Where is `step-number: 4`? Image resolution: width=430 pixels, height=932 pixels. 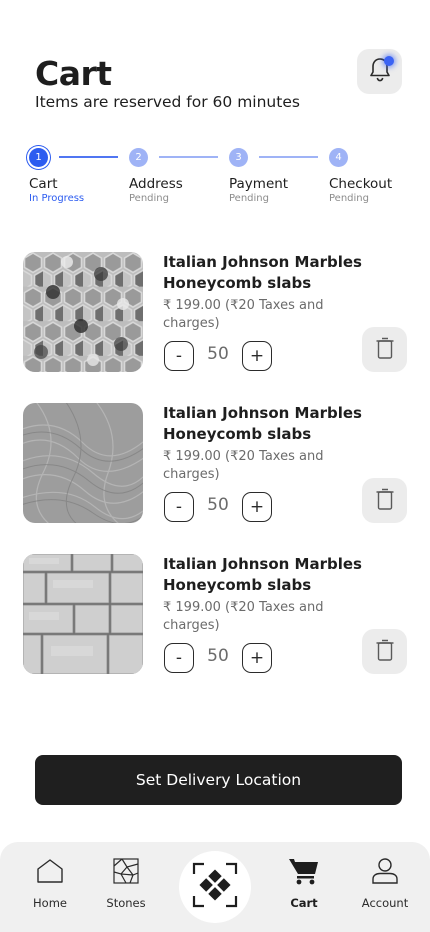
step-number: 4 is located at coordinates (338, 157).